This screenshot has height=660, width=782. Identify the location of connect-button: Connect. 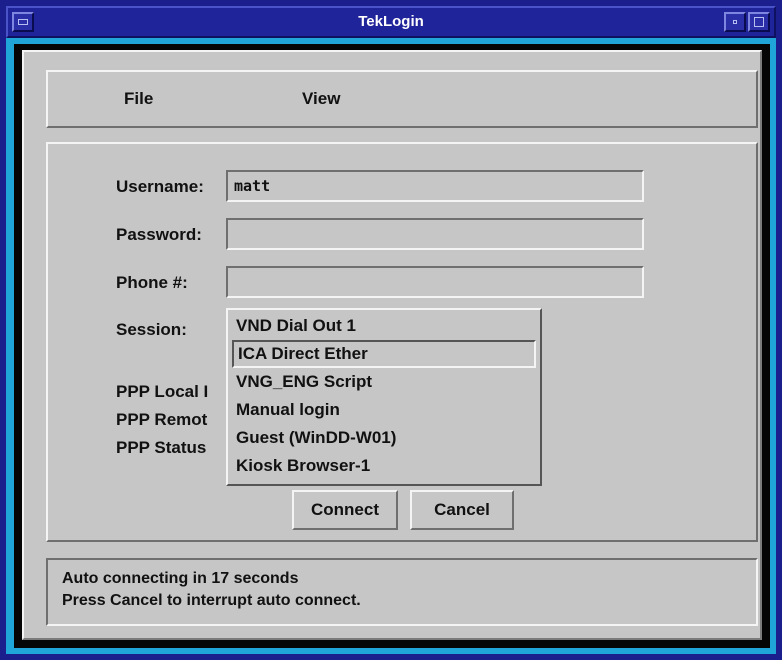
(345, 510).